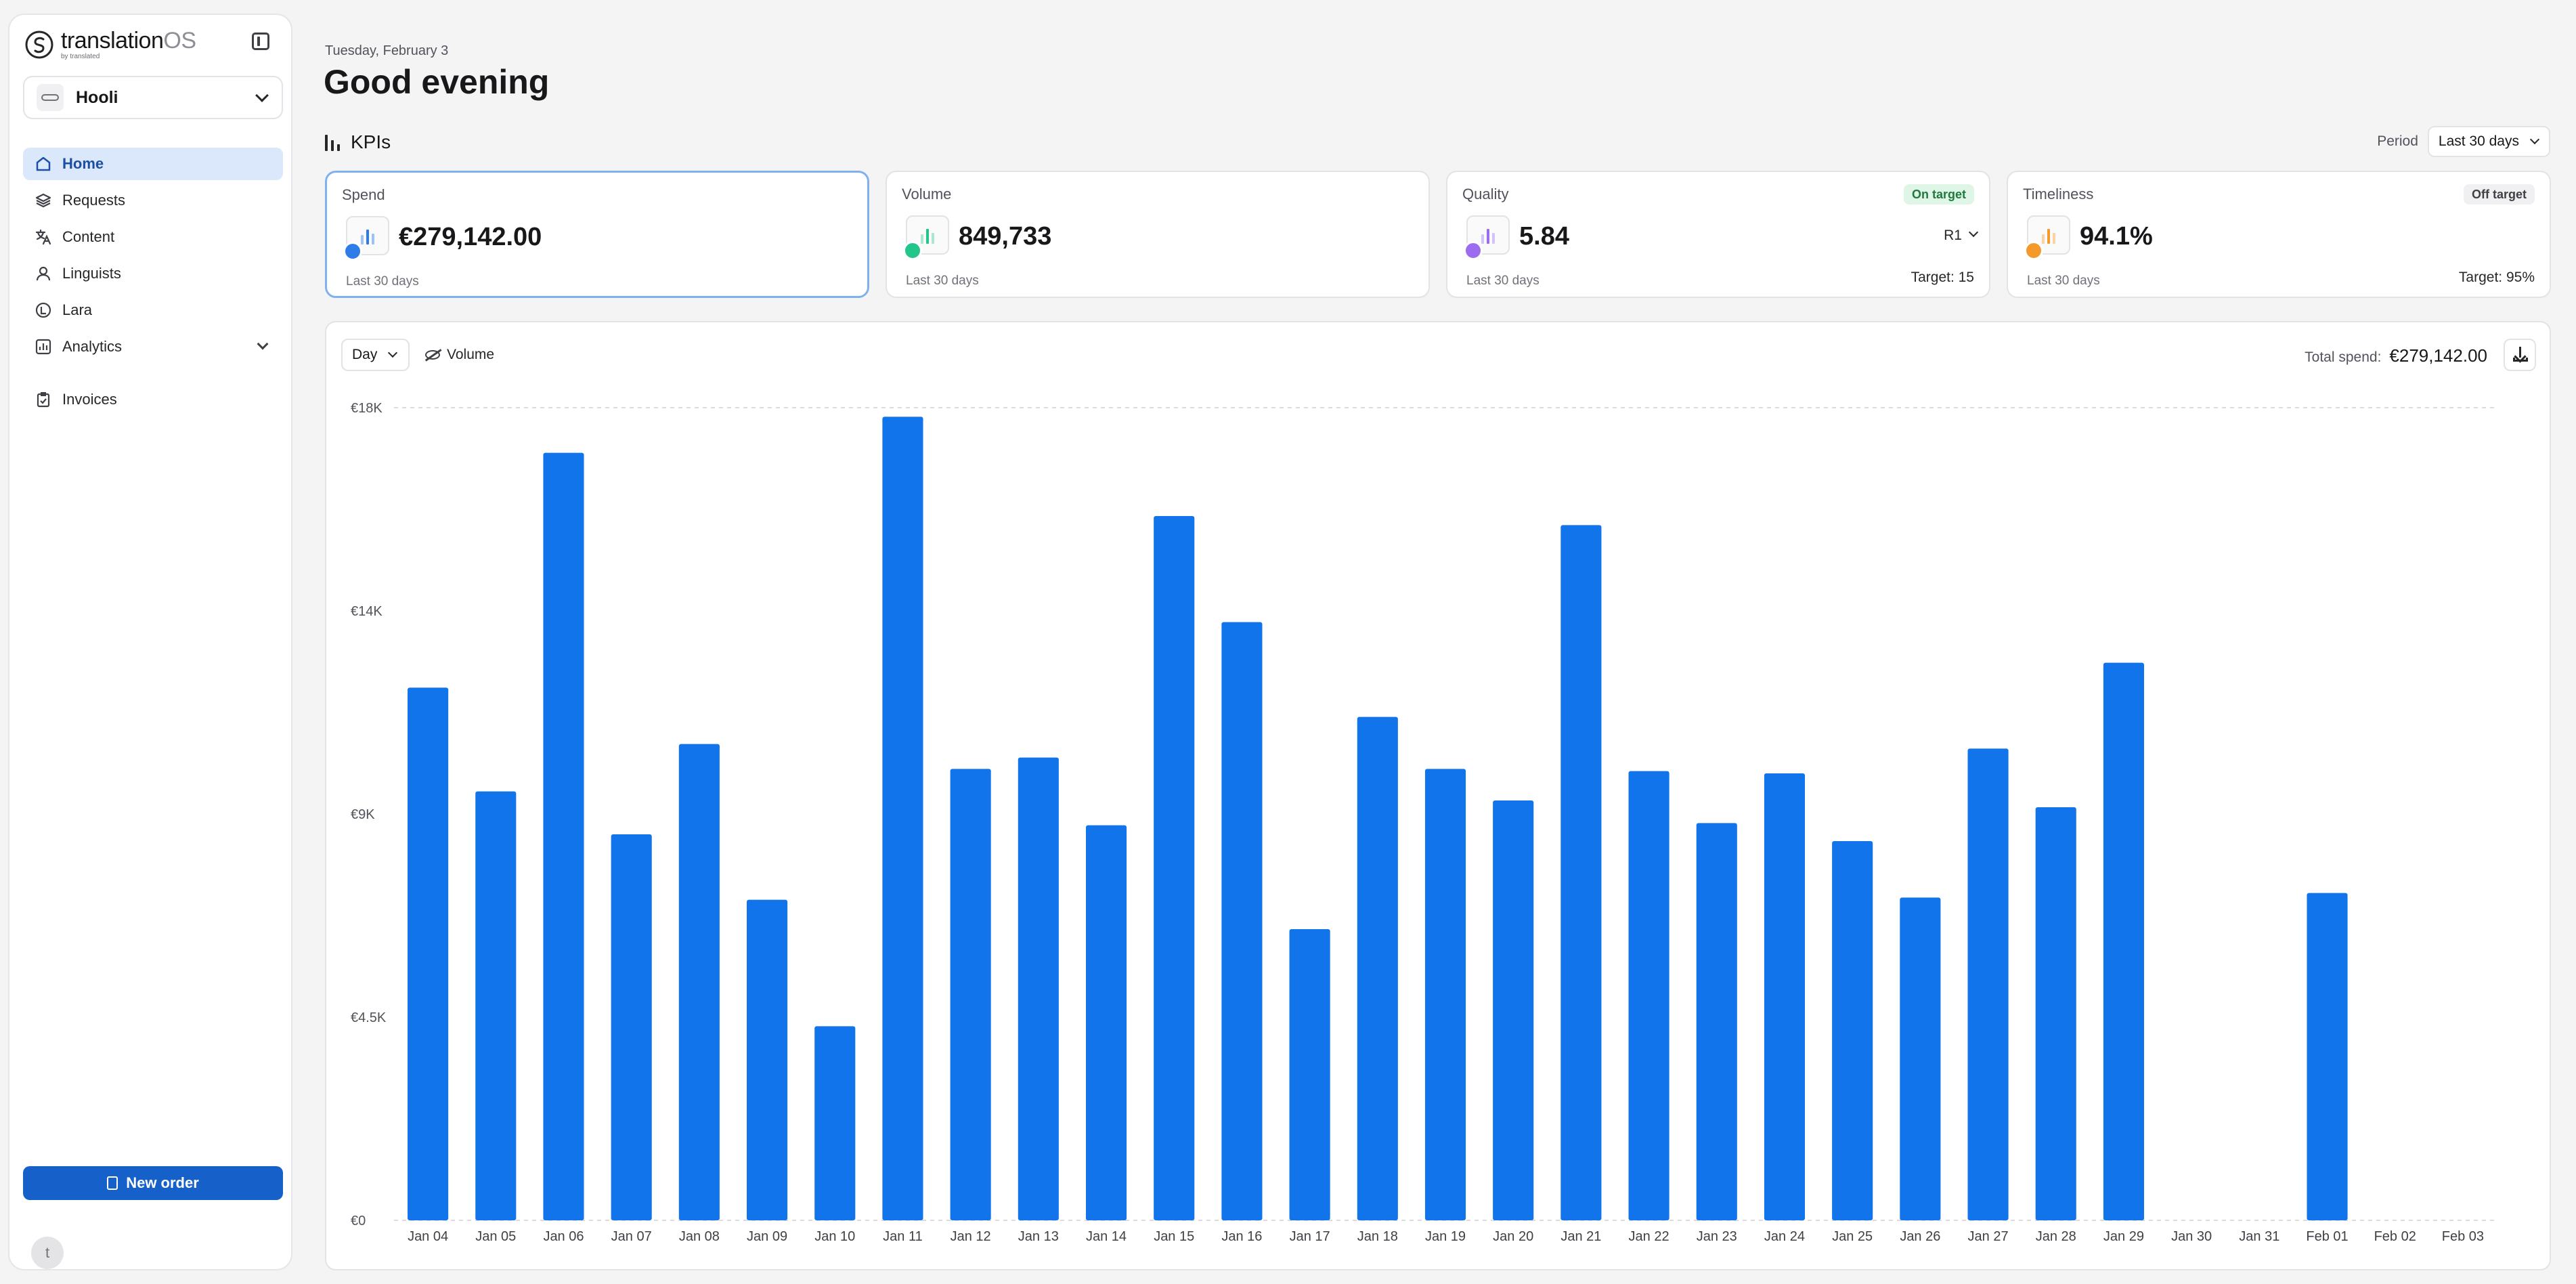  I want to click on x-tick-label: Jan 17, so click(1310, 1236).